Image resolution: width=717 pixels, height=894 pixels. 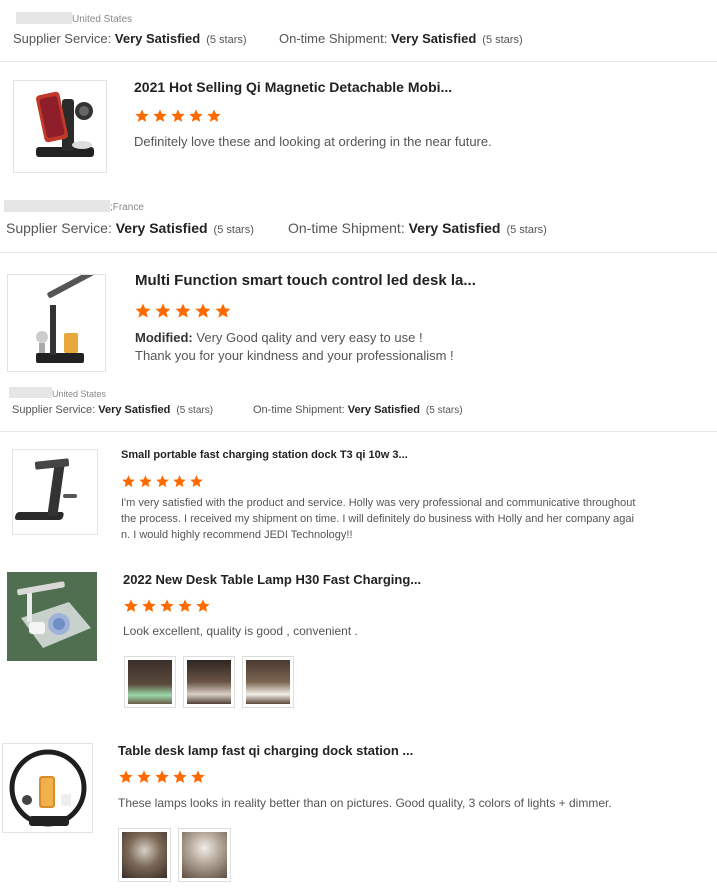 I want to click on desk-lamp-image, so click(x=65, y=319).